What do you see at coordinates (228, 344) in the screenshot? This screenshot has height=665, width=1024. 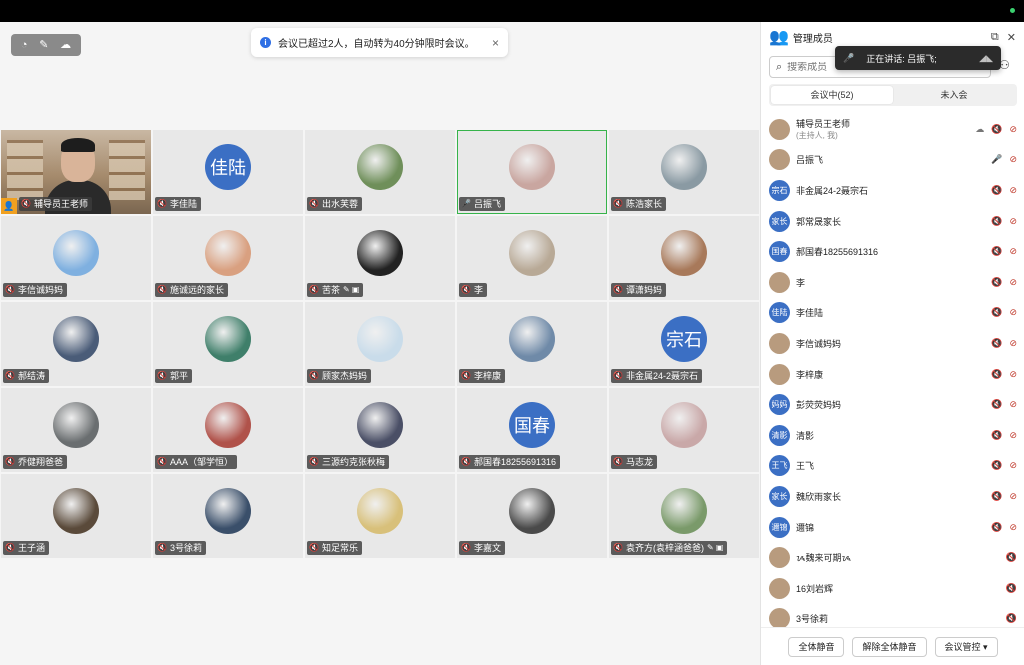 I see `video-tile: 🔇 郭平` at bounding box center [228, 344].